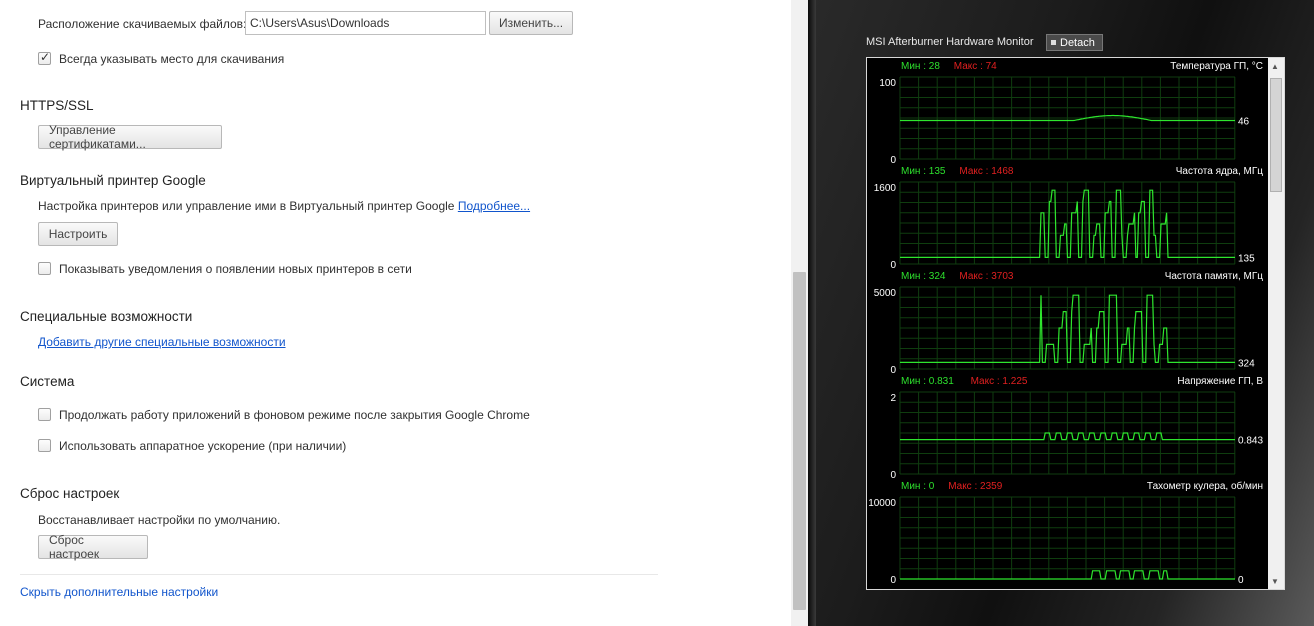  What do you see at coordinates (918, 486) in the screenshot?
I see `graph-min-value: Мин : 0` at bounding box center [918, 486].